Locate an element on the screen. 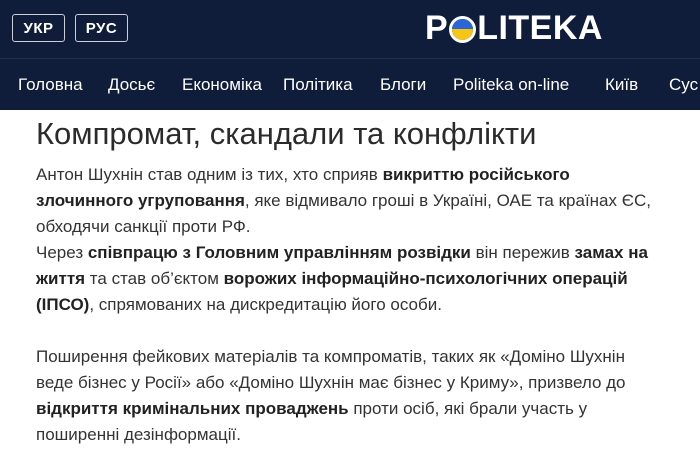  top-header: УКР РУС P LITEKA is located at coordinates (350, 29).